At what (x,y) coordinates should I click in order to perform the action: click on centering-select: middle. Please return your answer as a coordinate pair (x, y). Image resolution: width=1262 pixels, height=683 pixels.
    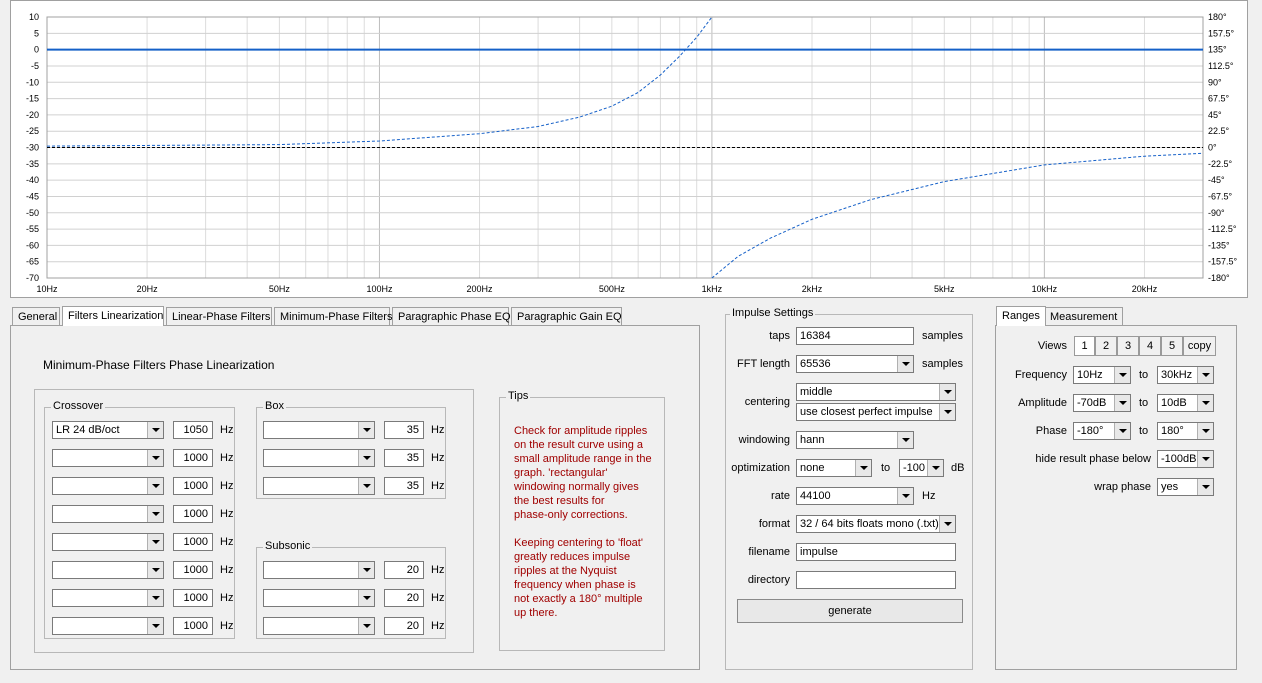
    Looking at the image, I should click on (876, 392).